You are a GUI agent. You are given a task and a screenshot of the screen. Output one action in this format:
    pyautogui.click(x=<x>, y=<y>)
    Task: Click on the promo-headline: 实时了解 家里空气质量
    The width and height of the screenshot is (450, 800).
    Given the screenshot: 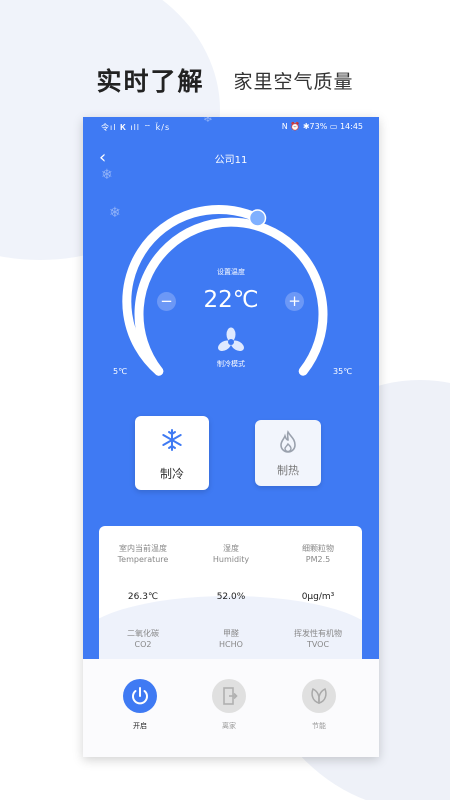 What is the action you would take?
    pyautogui.click(x=225, y=80)
    